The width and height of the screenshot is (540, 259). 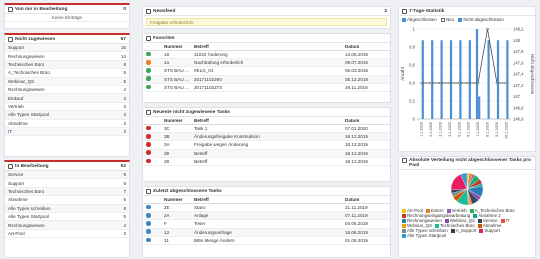 I want to click on table-row: 39 Betreff 18.12.2019, so click(x=266, y=153).